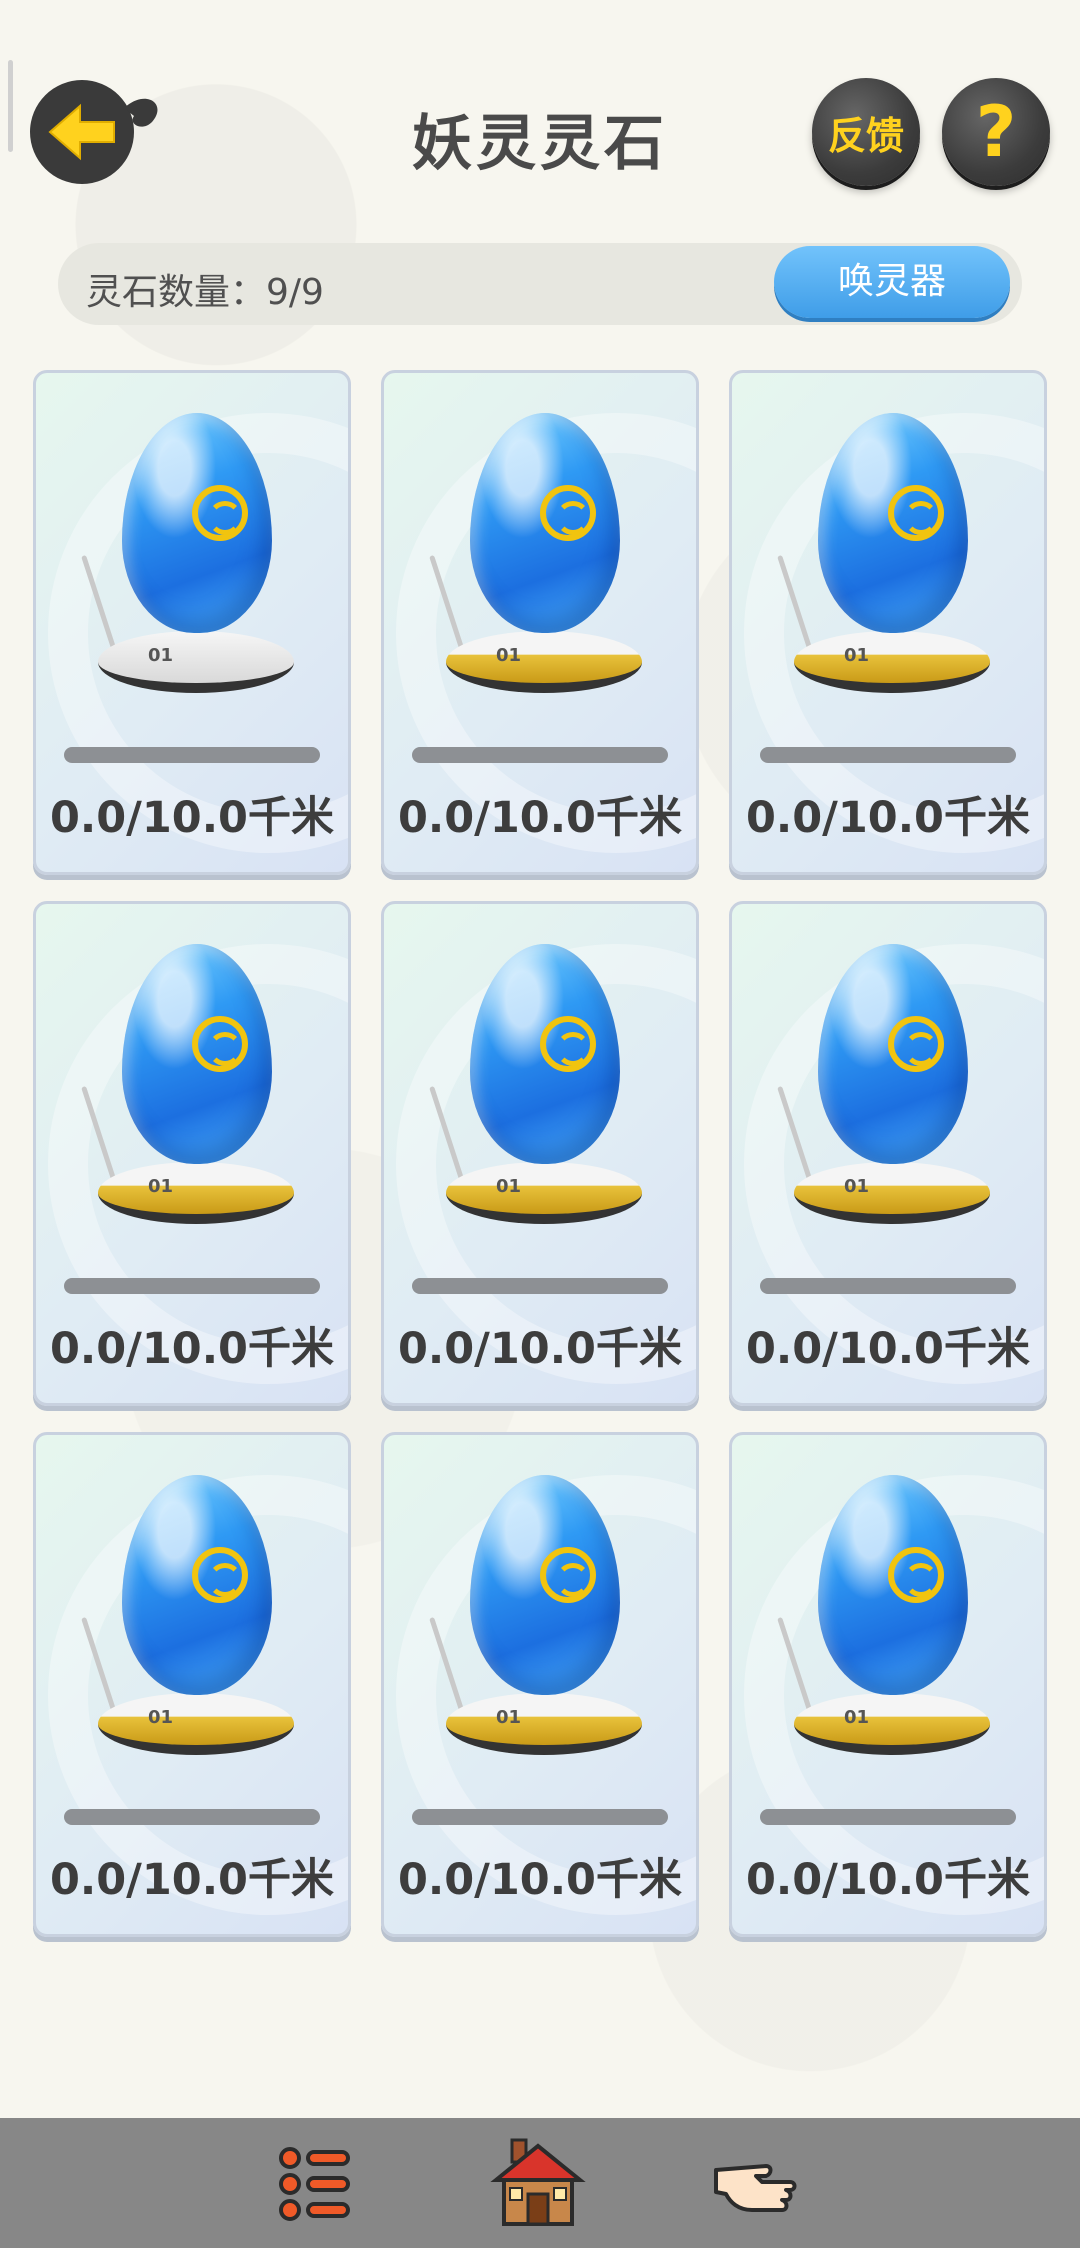 The image size is (1080, 2248). What do you see at coordinates (760, 2184) in the screenshot?
I see `pointing-hand-icon` at bounding box center [760, 2184].